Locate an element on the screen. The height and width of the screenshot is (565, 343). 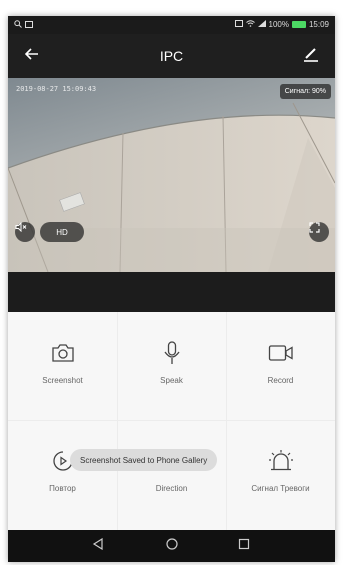
alarm-button: Сигнал Тревоги is located at coordinates (280, 474).